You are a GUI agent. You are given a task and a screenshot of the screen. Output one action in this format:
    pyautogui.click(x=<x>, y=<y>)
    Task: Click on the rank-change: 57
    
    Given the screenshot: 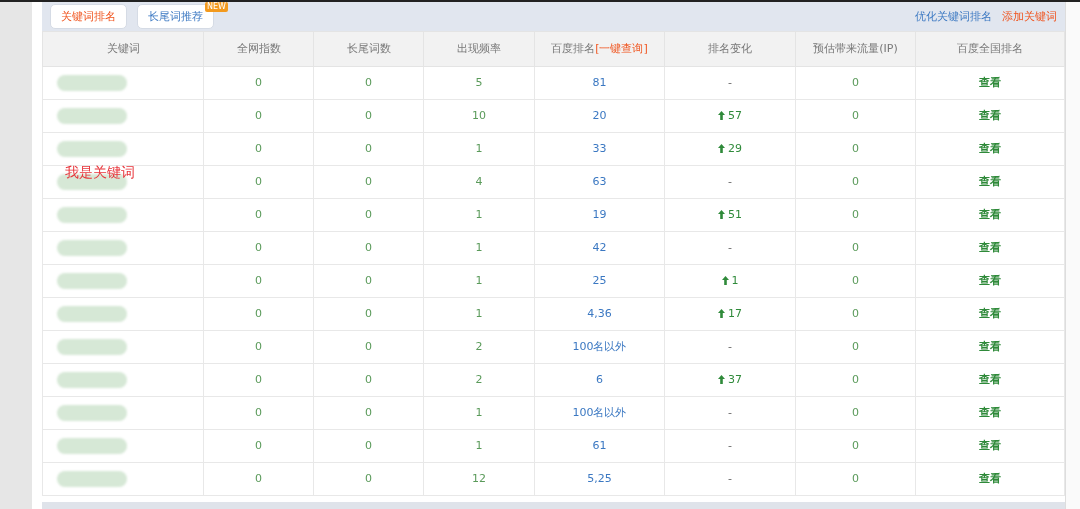 What is the action you would take?
    pyautogui.click(x=735, y=115)
    